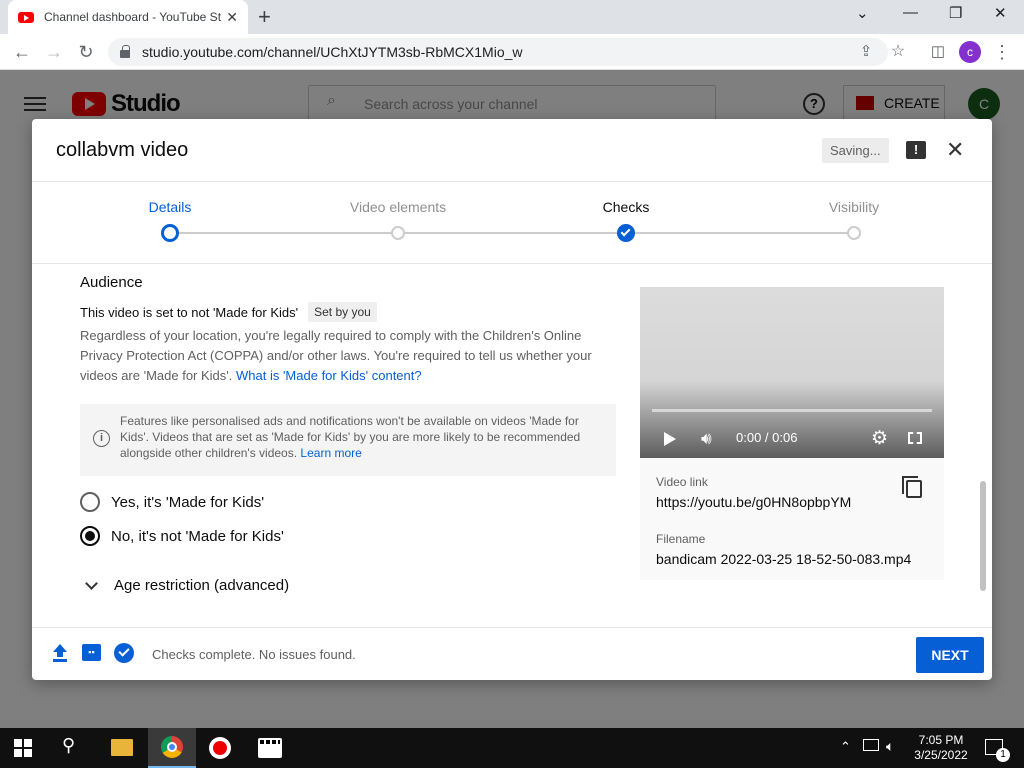 The height and width of the screenshot is (768, 1024). I want to click on step-details-label: Details, so click(170, 207).